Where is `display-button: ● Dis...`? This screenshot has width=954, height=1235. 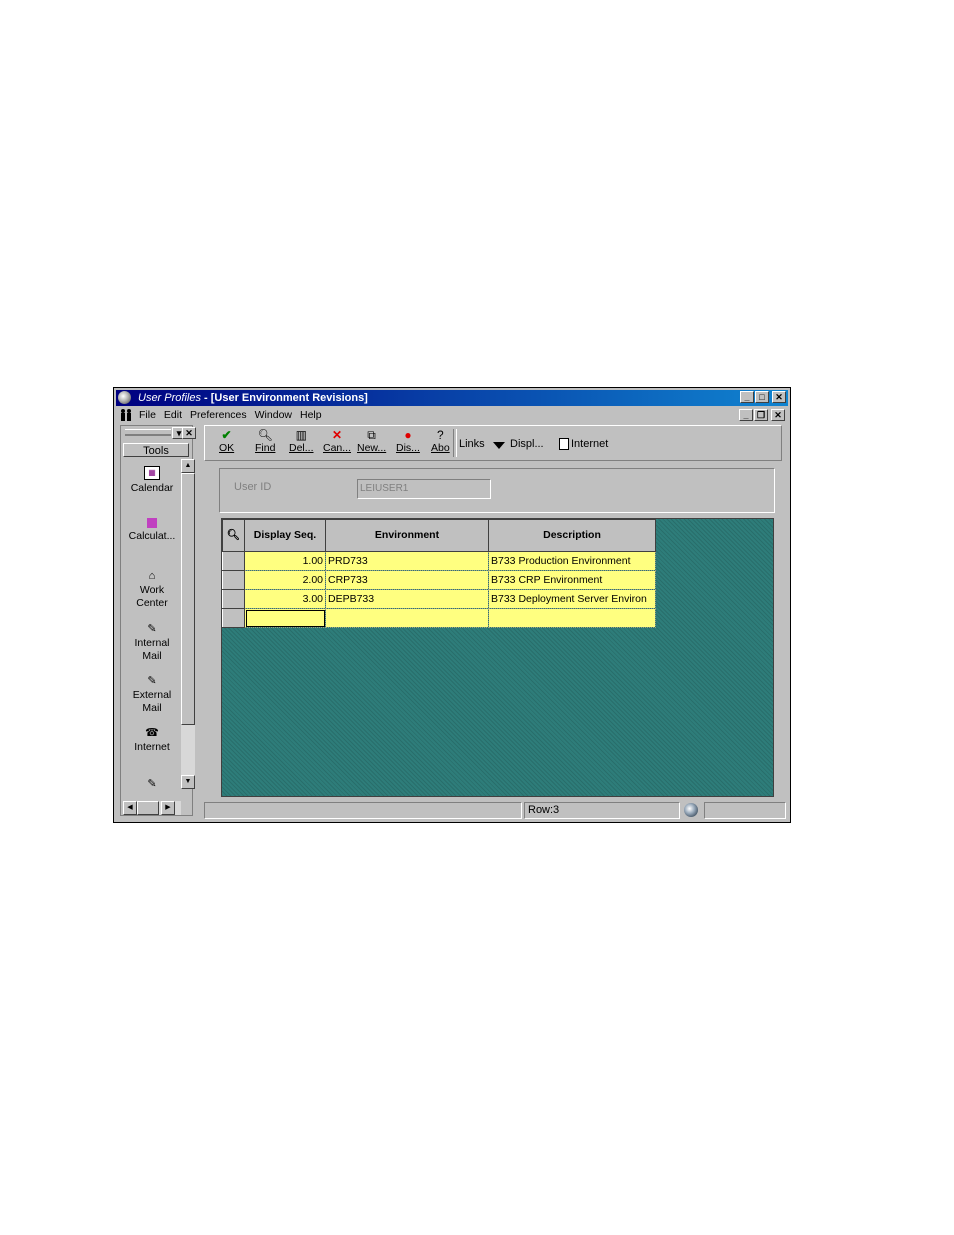 display-button: ● Dis... is located at coordinates (408, 441).